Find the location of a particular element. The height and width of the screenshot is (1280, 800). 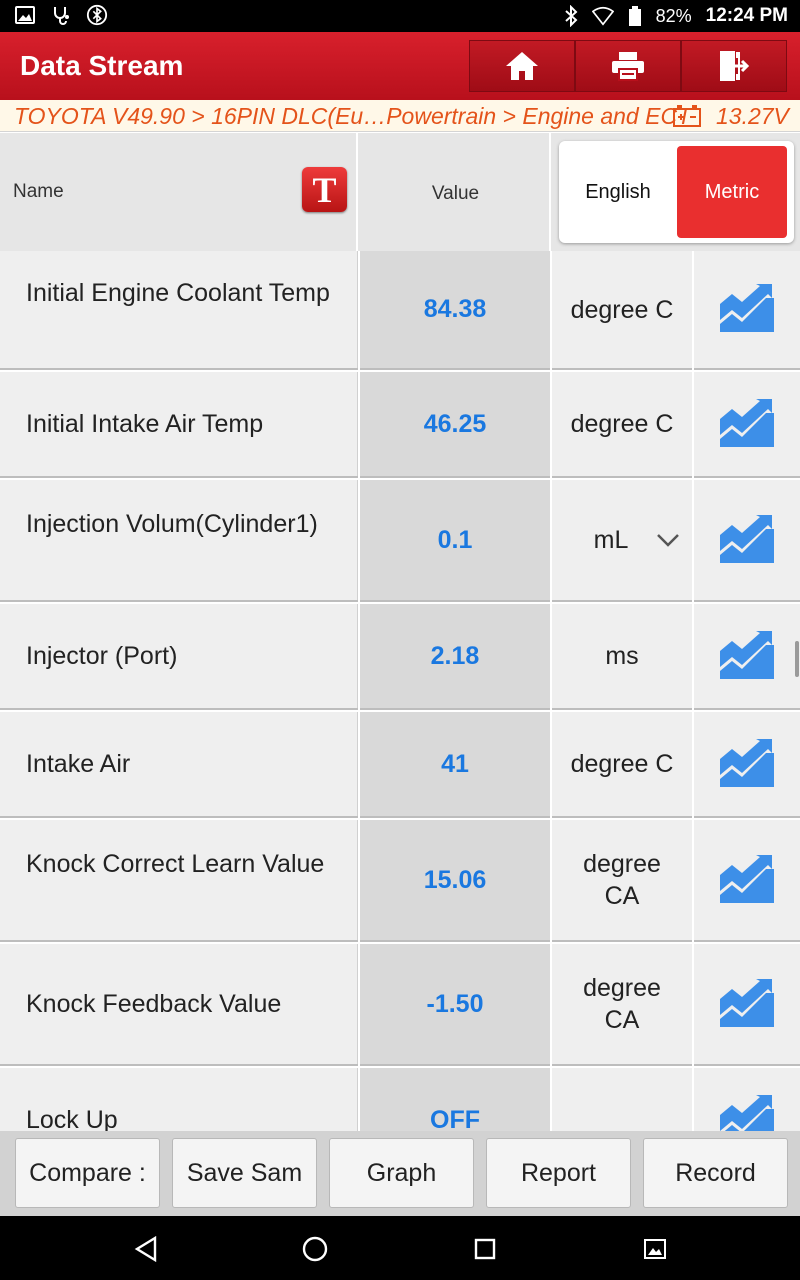

parameter-name: Injection Volum(Cylinder1) is located at coordinates (172, 524).